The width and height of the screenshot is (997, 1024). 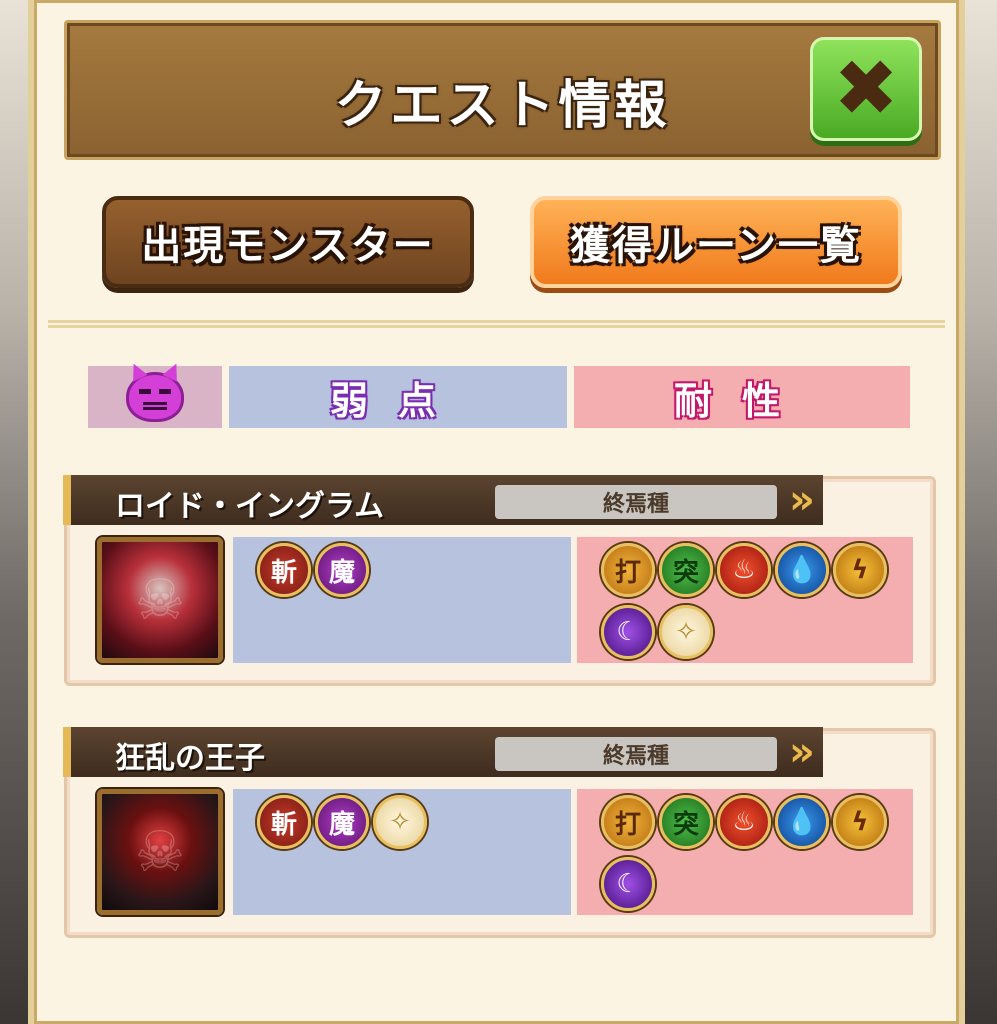 What do you see at coordinates (288, 242) in the screenshot?
I see `tab-appearing-monsters: 出現モンスター` at bounding box center [288, 242].